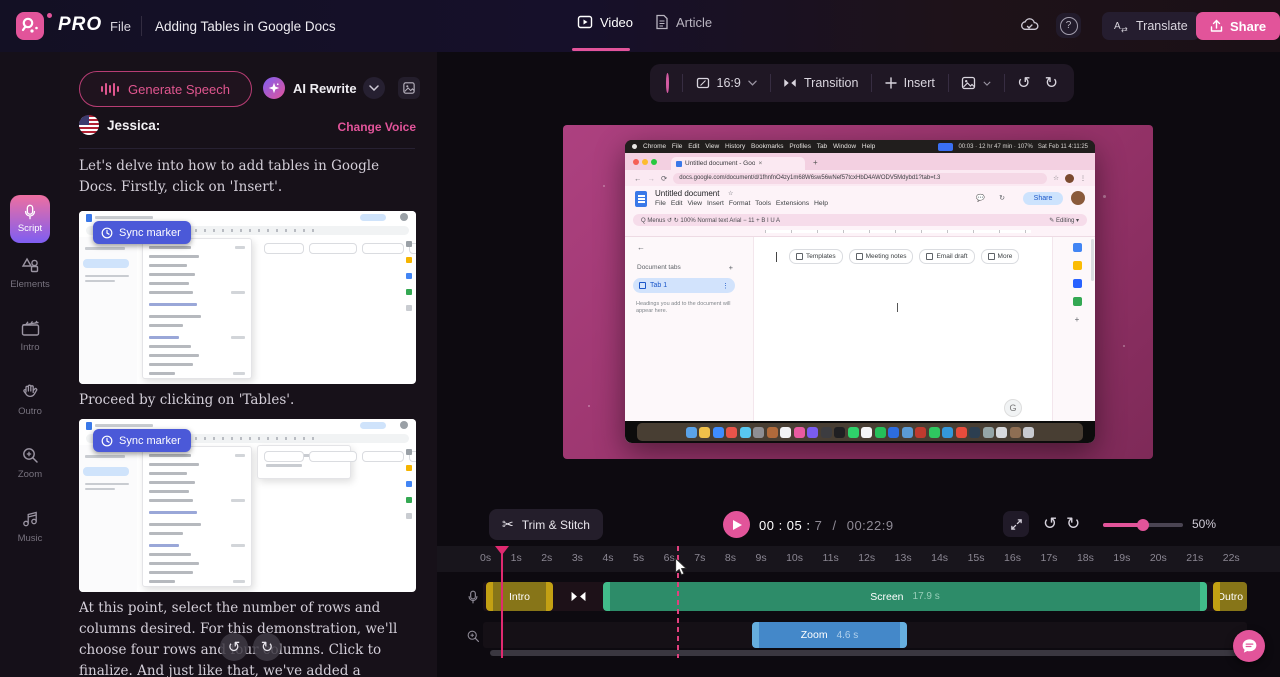 The height and width of the screenshot is (677, 1280). Describe the element at coordinates (30, 527) in the screenshot. I see `sidebar-item-music: Music` at that location.